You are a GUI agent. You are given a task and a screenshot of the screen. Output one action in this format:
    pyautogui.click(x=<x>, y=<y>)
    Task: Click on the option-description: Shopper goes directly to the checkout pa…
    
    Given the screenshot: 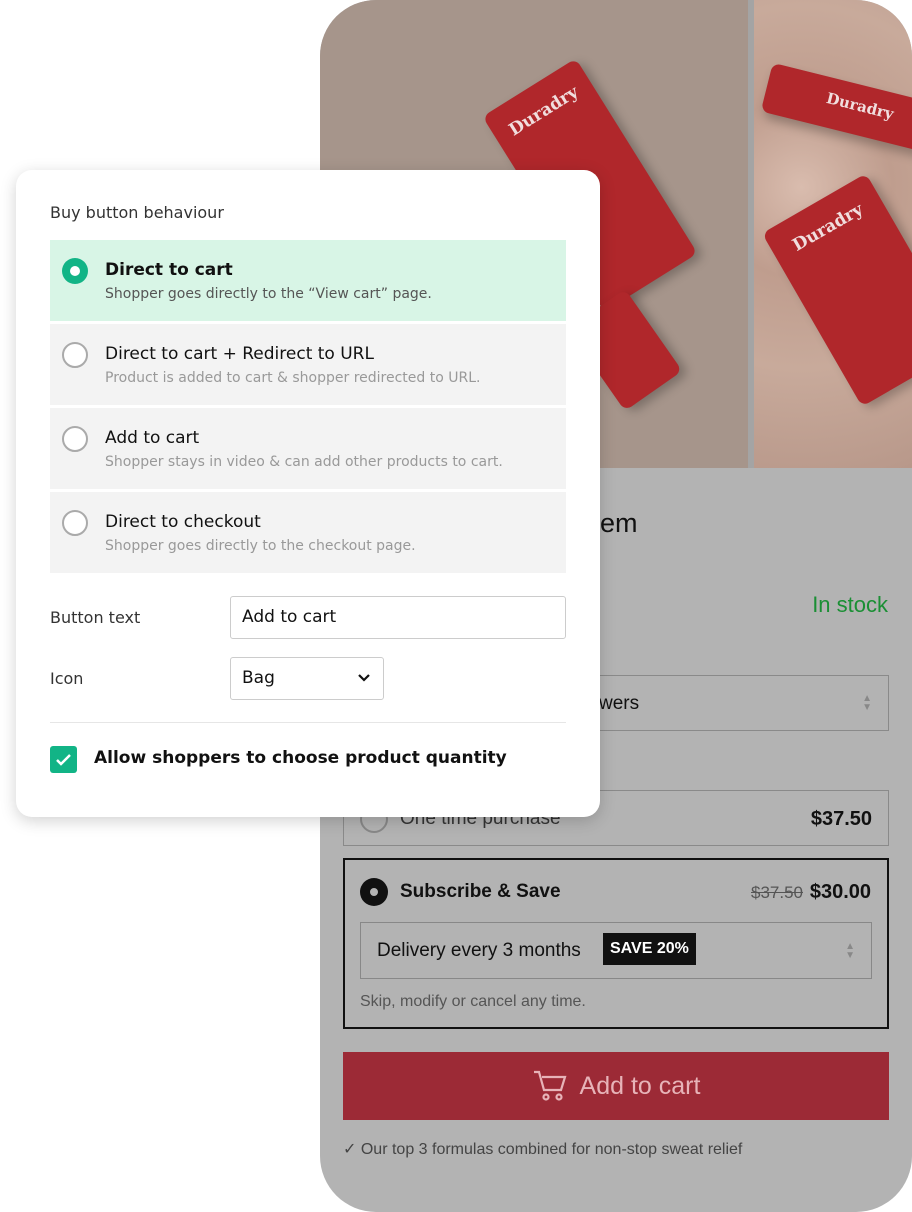 What is the action you would take?
    pyautogui.click(x=260, y=546)
    